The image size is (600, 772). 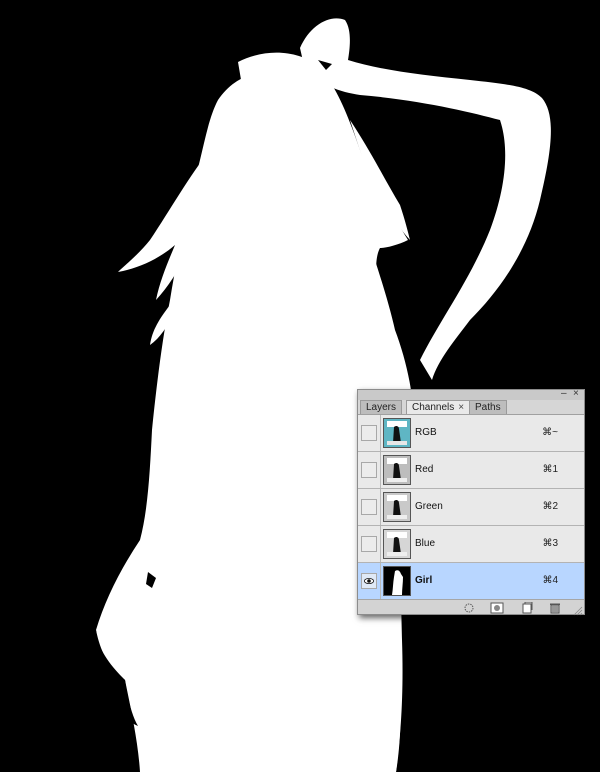 What do you see at coordinates (471, 544) in the screenshot?
I see `channel-row-blue: Blue ⌘3` at bounding box center [471, 544].